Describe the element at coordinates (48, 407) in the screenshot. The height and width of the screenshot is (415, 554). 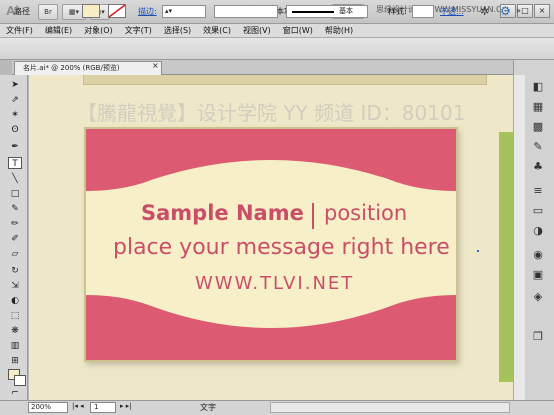
I see `zoom-dropdown: 200%` at that location.